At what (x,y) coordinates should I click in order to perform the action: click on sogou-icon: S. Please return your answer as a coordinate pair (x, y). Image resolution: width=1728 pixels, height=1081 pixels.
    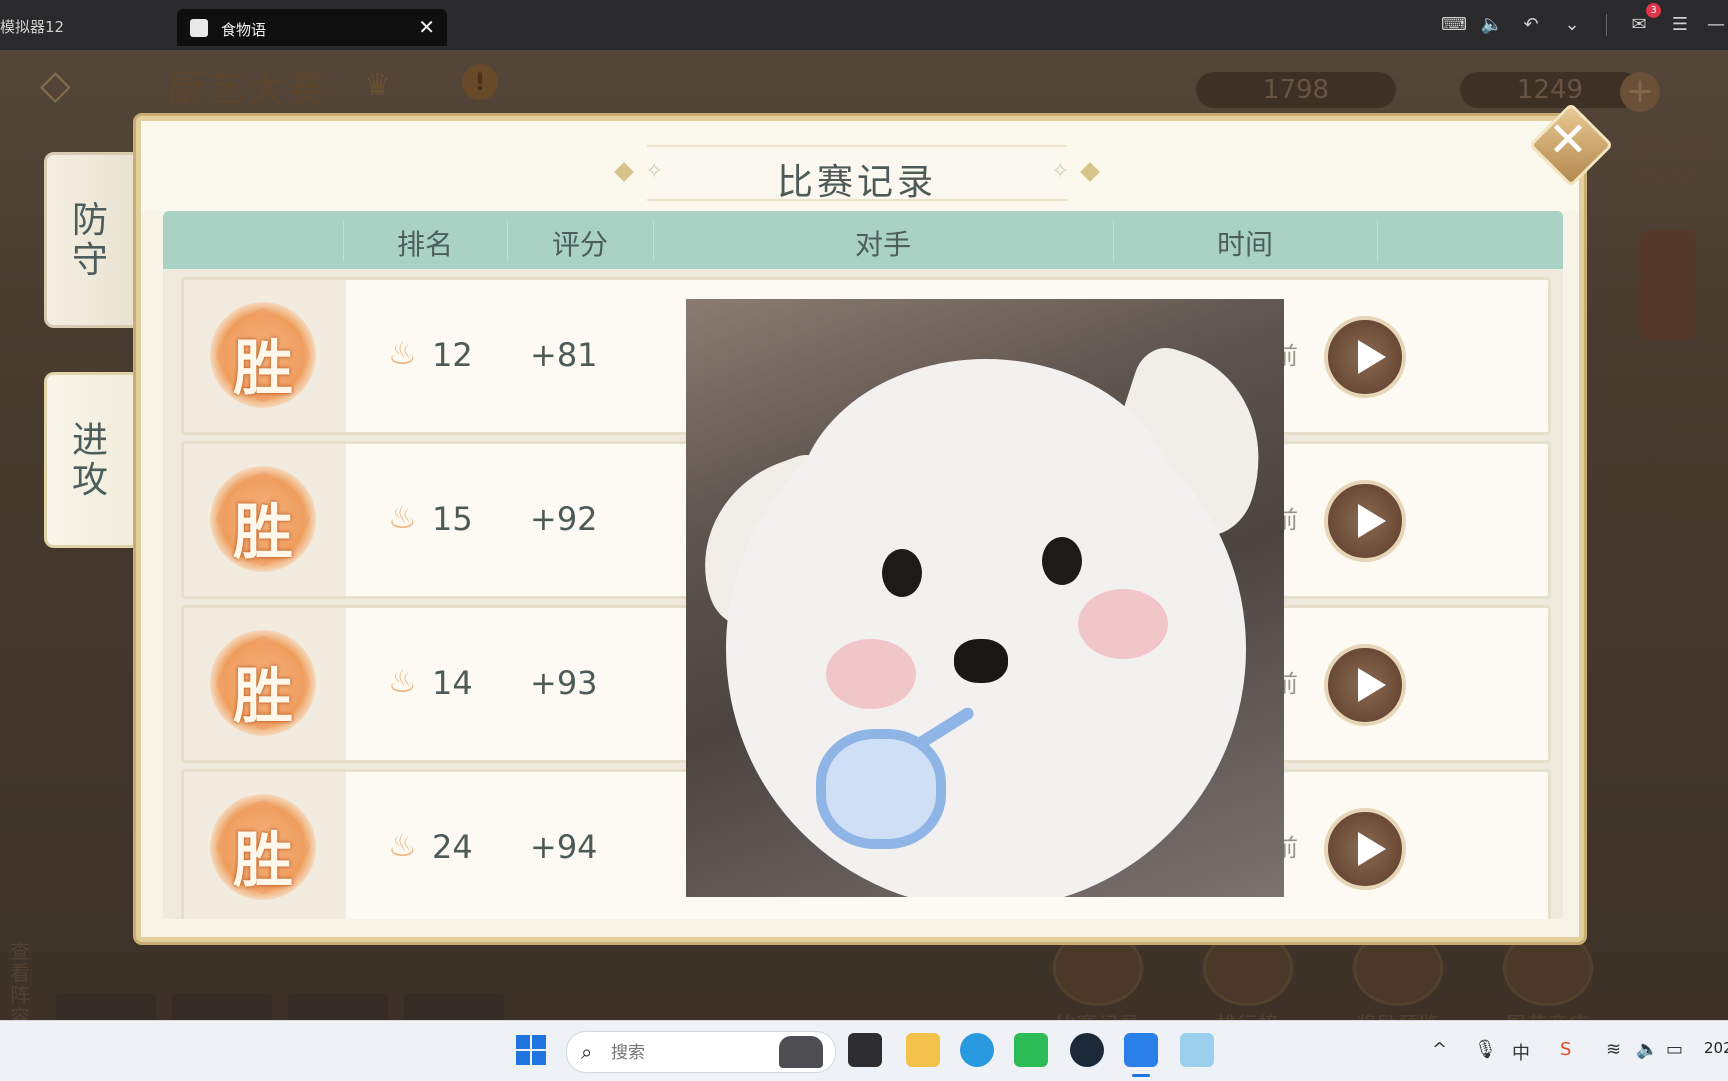
    Looking at the image, I should click on (1565, 1049).